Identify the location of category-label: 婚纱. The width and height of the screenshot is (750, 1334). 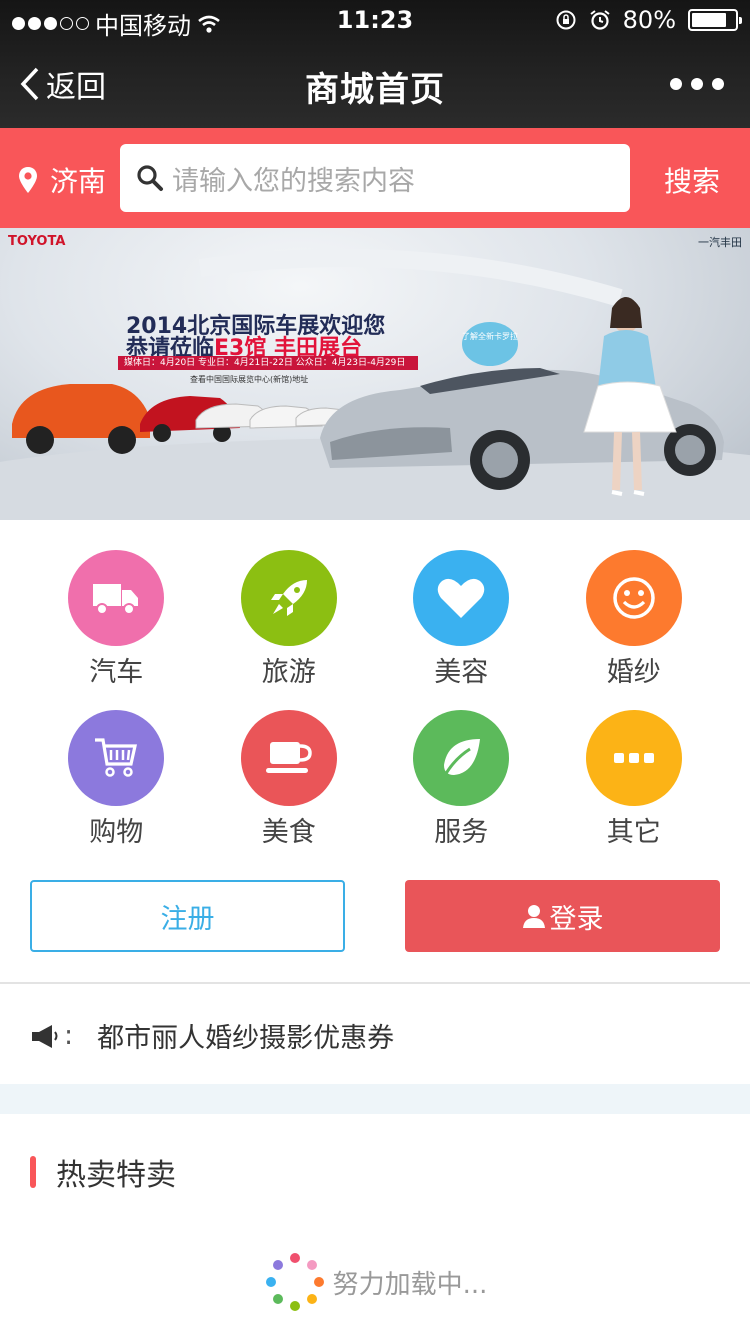
(633, 672).